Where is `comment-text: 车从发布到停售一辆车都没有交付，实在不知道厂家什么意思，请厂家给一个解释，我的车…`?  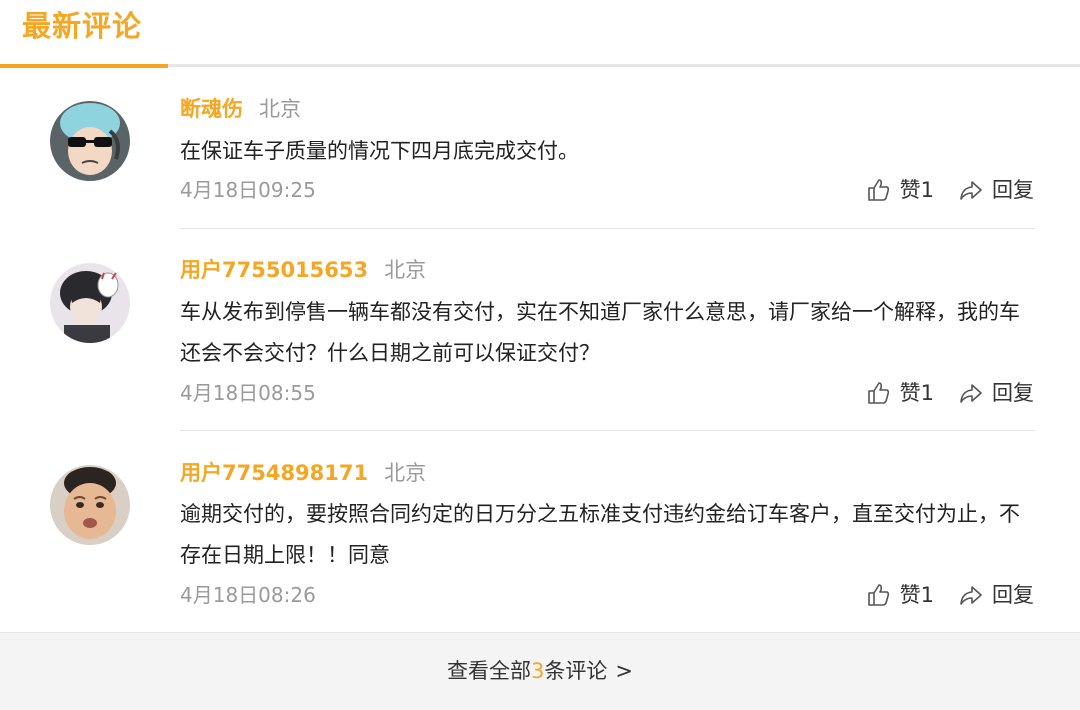
comment-text: 车从发布到停售一辆车都没有交付，实在不知道厂家什么意思，请厂家给一个解释，我的车… is located at coordinates (600, 332).